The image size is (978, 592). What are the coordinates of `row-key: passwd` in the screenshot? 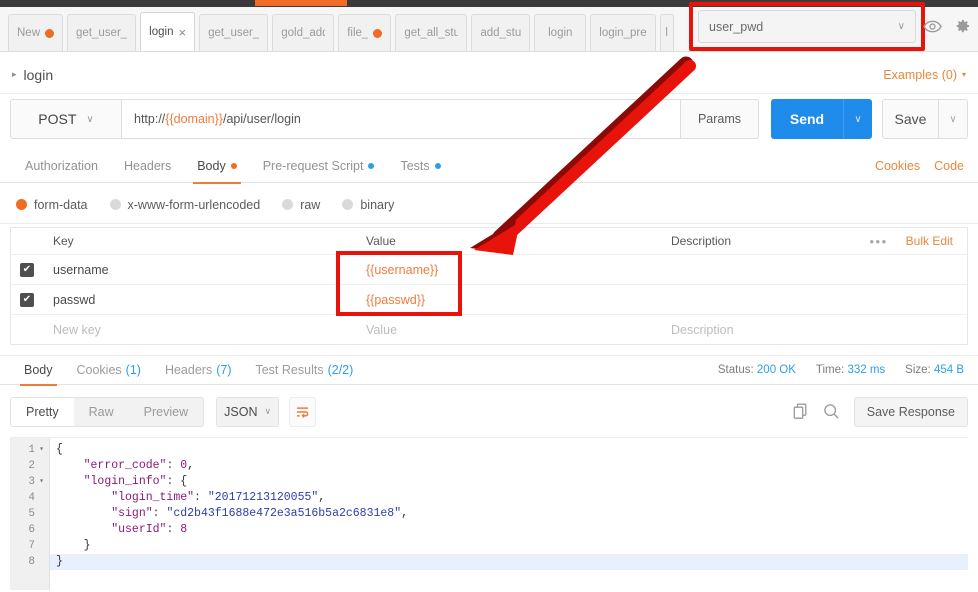 It's located at (199, 300).